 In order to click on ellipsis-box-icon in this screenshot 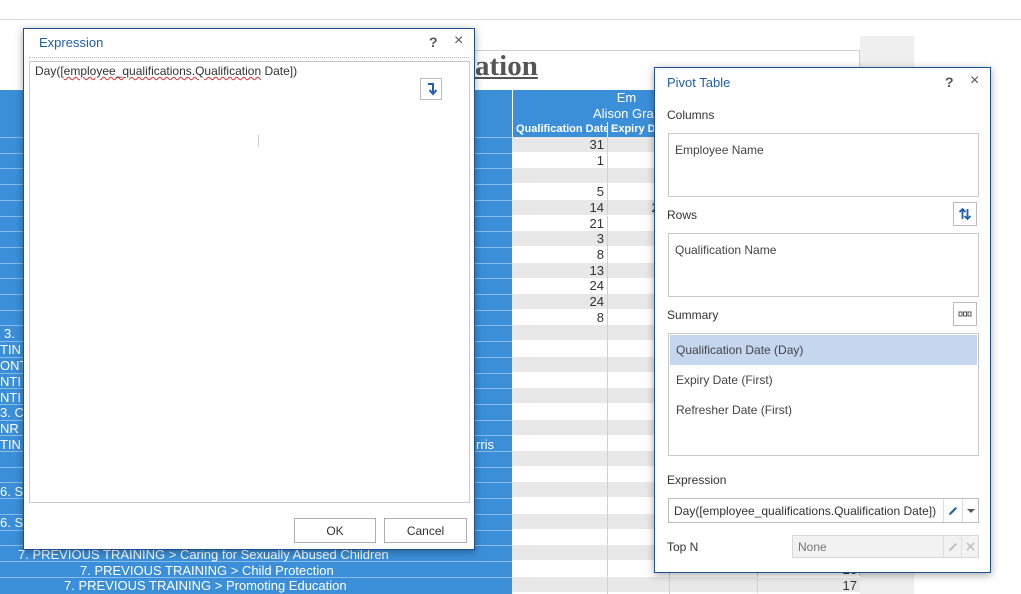, I will do `click(965, 314)`.